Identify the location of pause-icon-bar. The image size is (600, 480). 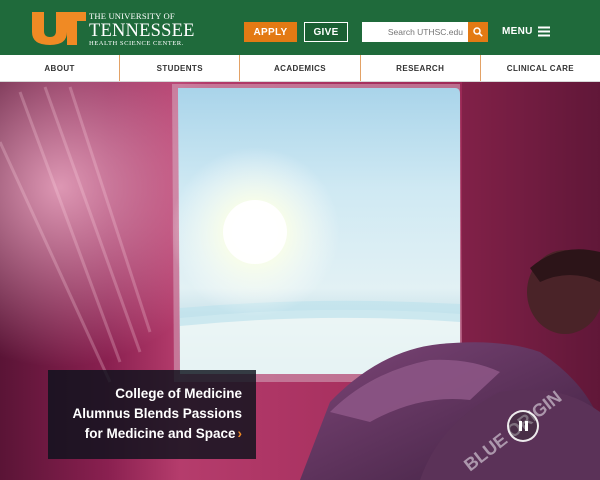
(526, 426).